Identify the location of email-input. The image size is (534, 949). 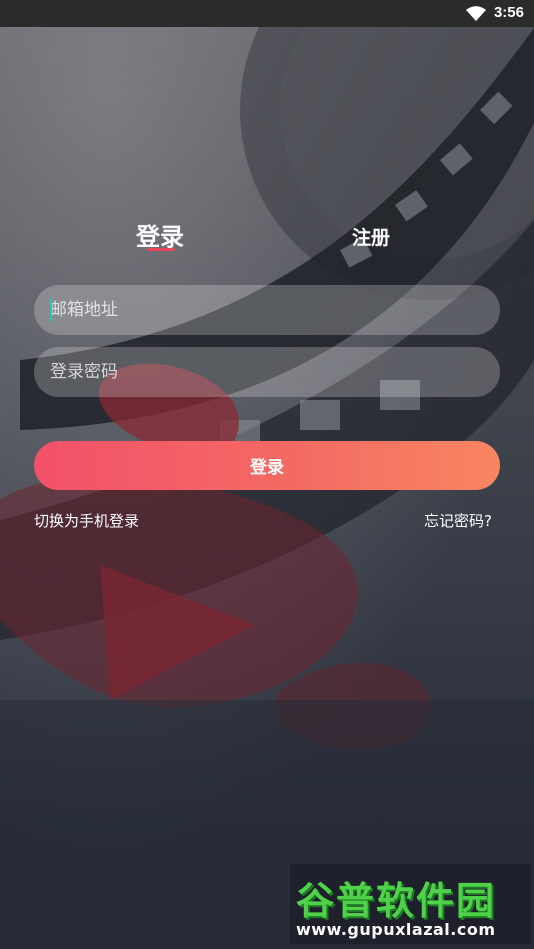
(267, 310).